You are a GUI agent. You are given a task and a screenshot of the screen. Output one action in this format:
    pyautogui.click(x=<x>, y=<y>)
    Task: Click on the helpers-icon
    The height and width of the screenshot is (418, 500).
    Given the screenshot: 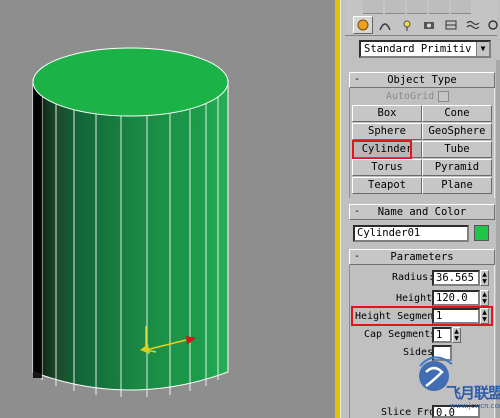 What is the action you would take?
    pyautogui.click(x=451, y=25)
    